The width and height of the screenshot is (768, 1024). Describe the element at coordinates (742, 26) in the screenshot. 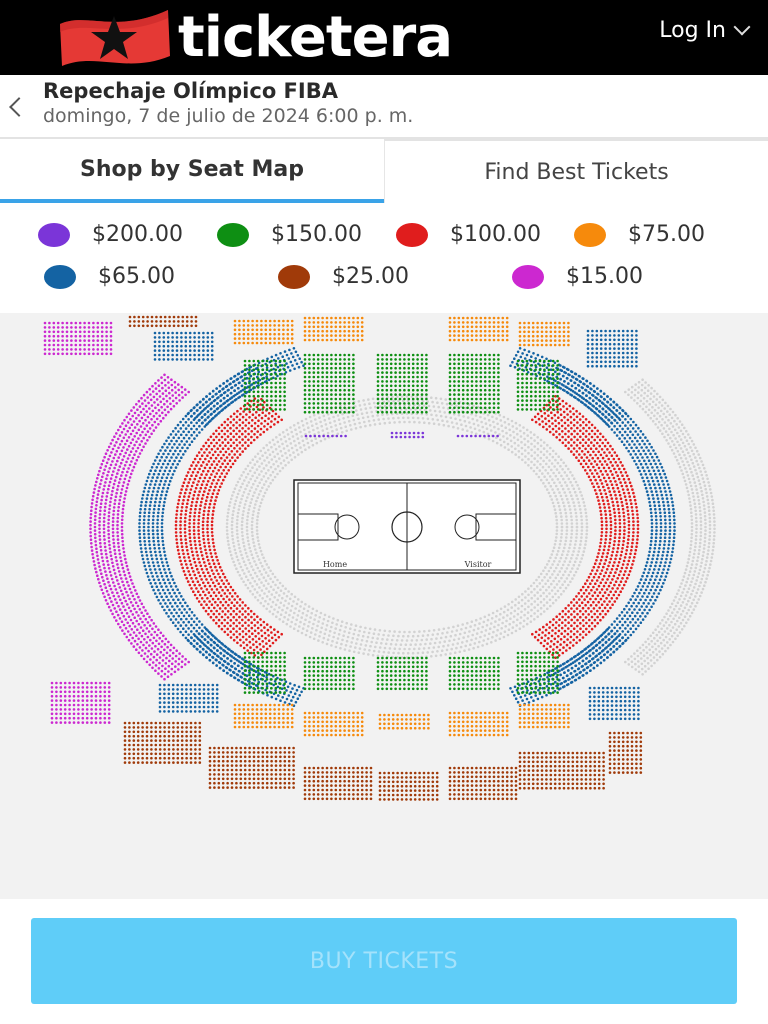

I see `chevron-down-icon` at that location.